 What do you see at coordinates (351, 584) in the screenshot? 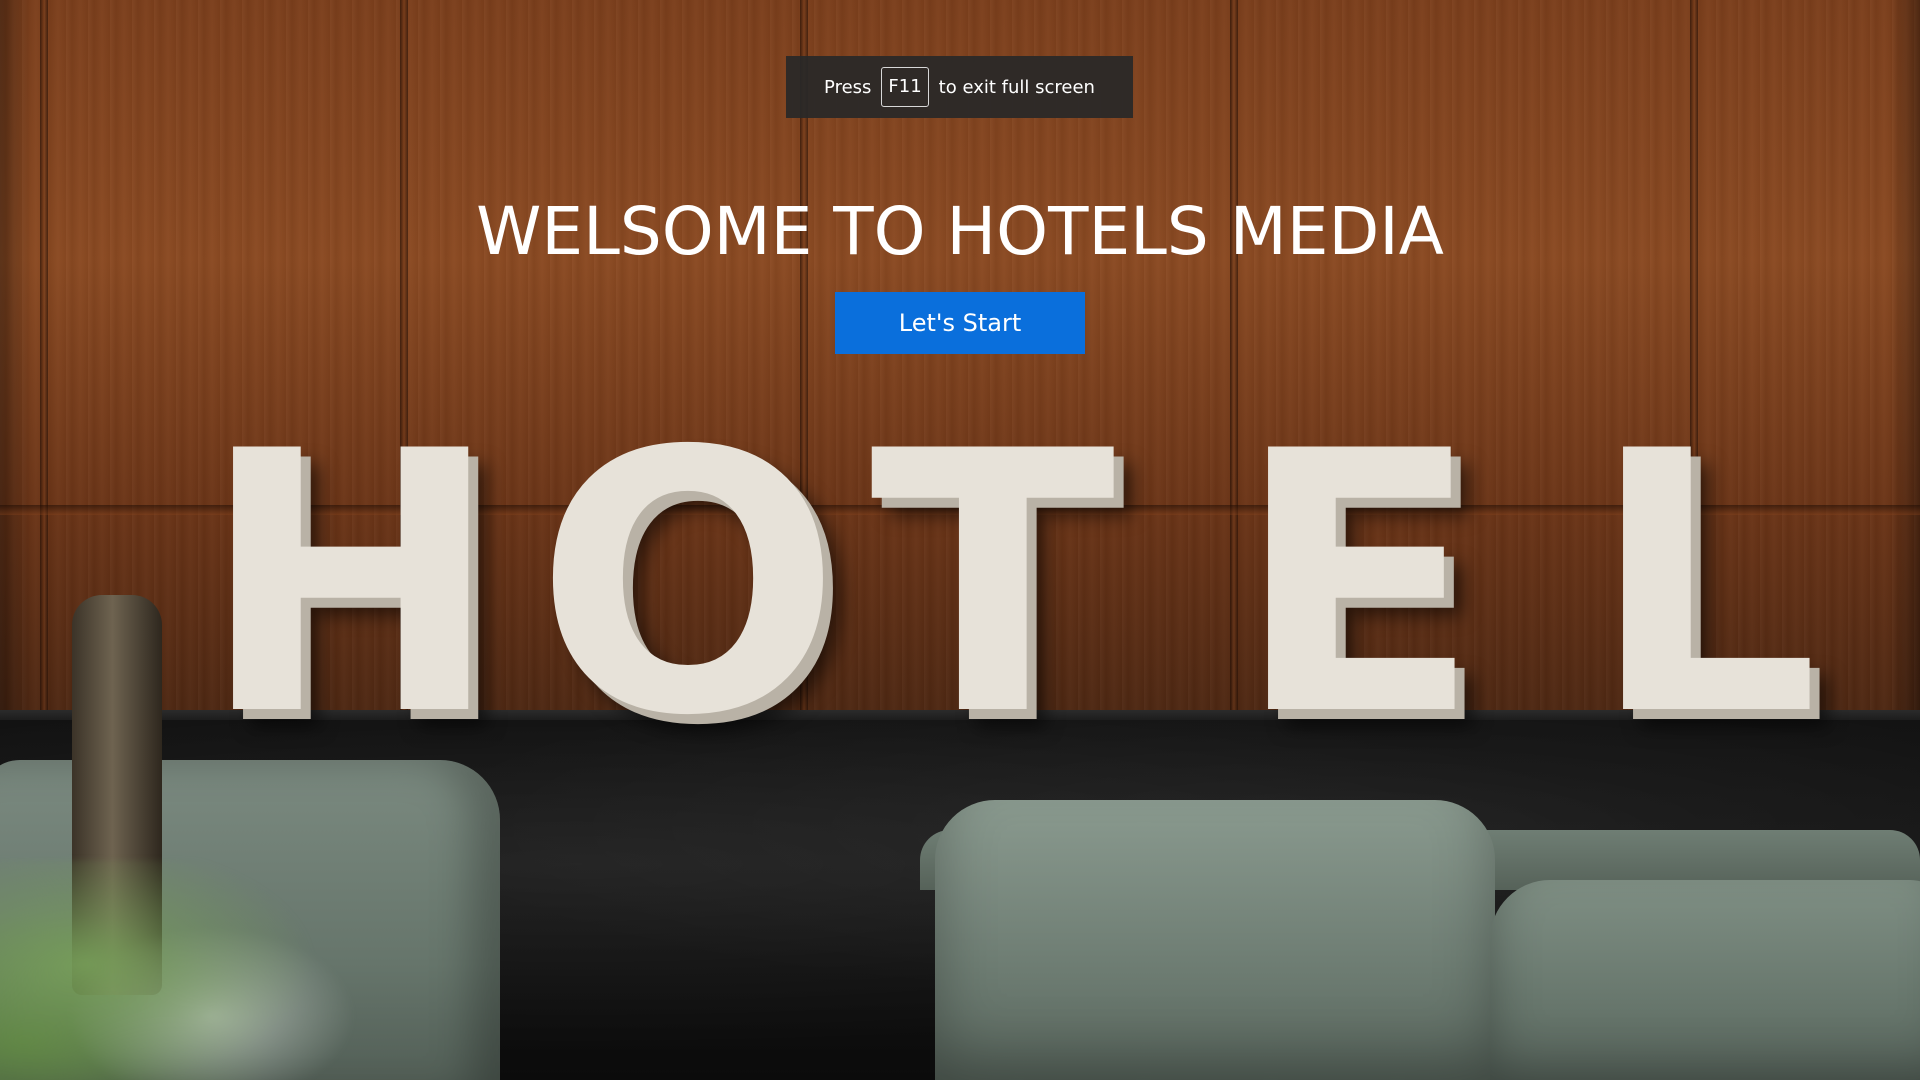
I see `sign-letter: H` at bounding box center [351, 584].